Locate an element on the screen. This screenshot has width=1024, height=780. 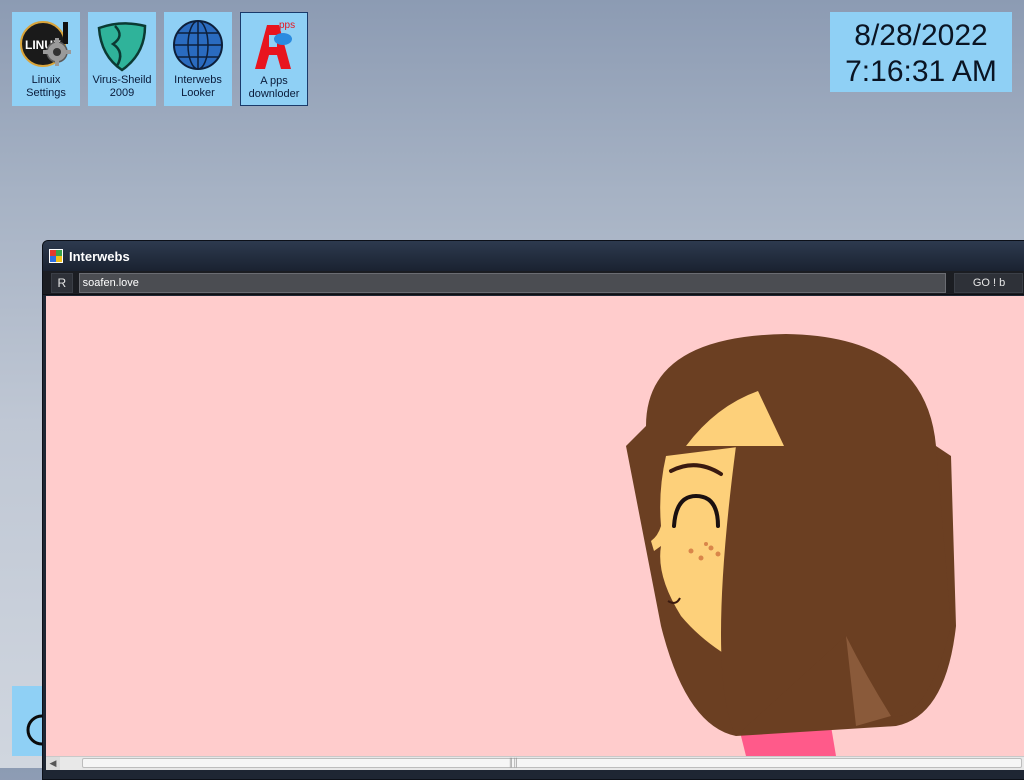
url-input is located at coordinates (512, 282).